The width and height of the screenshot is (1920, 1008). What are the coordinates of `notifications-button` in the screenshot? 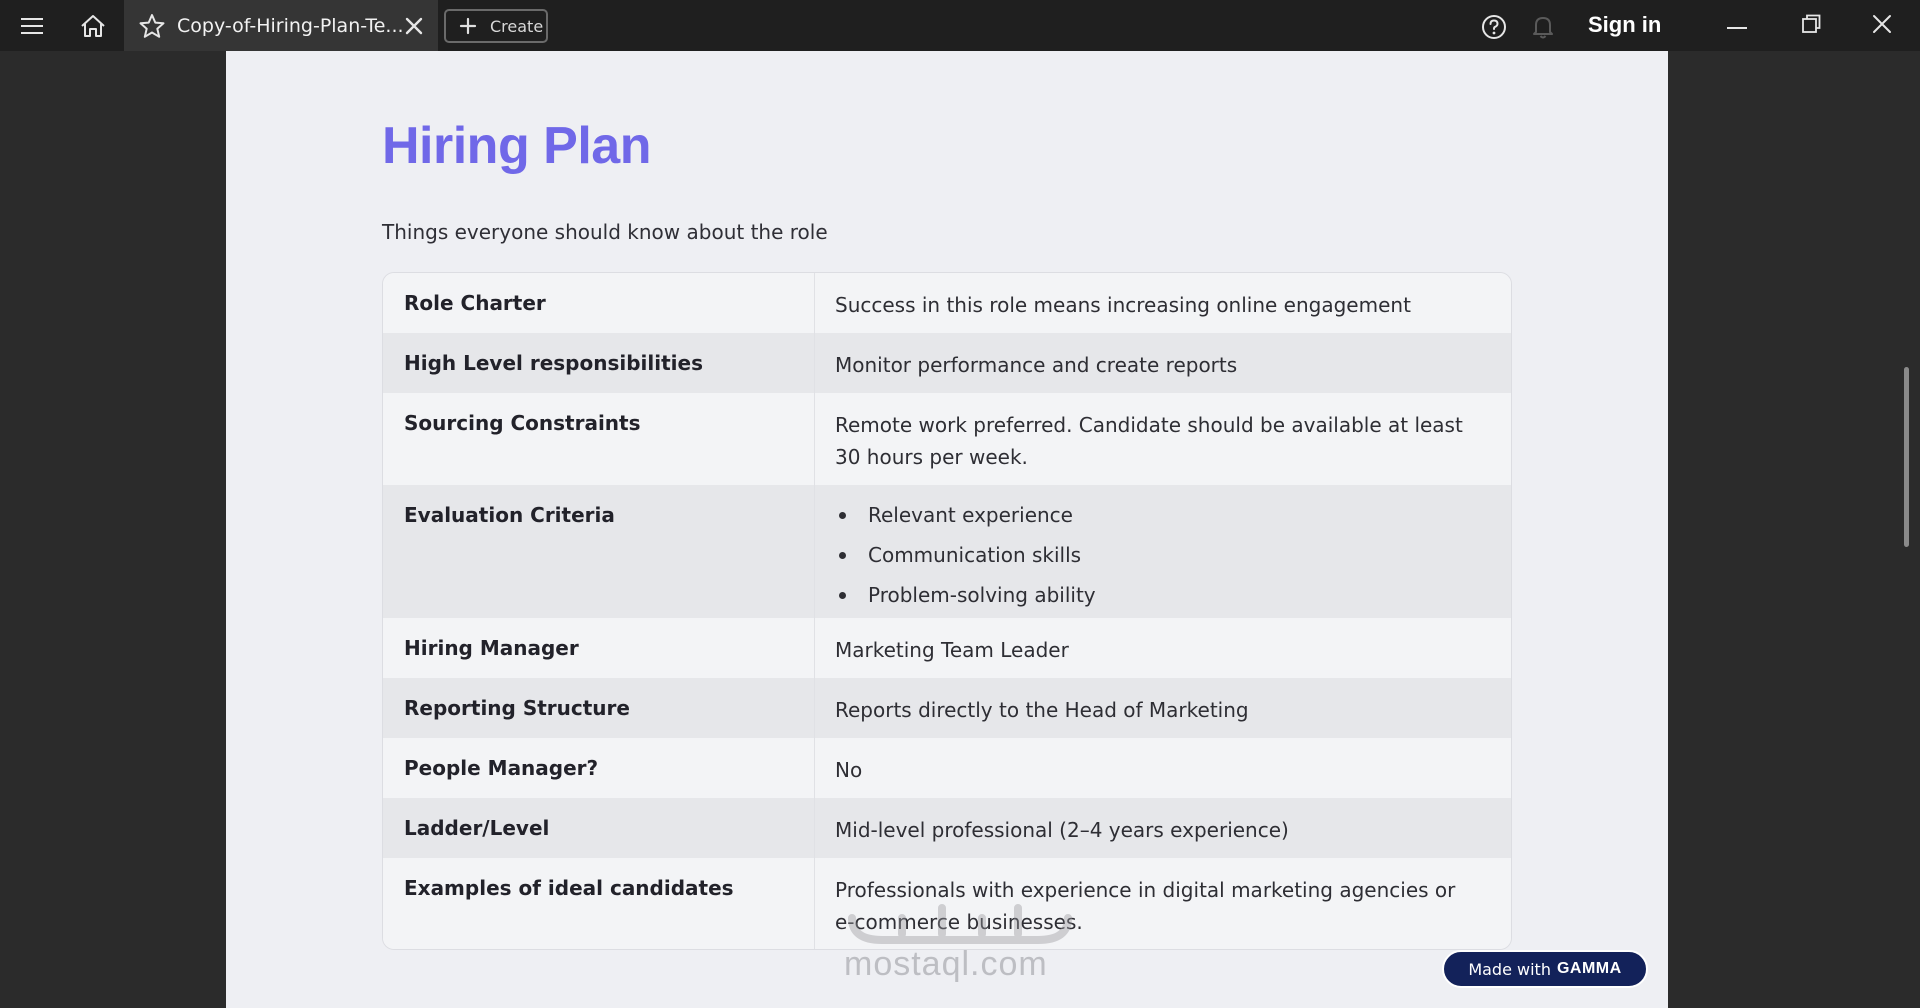 It's located at (1543, 27).